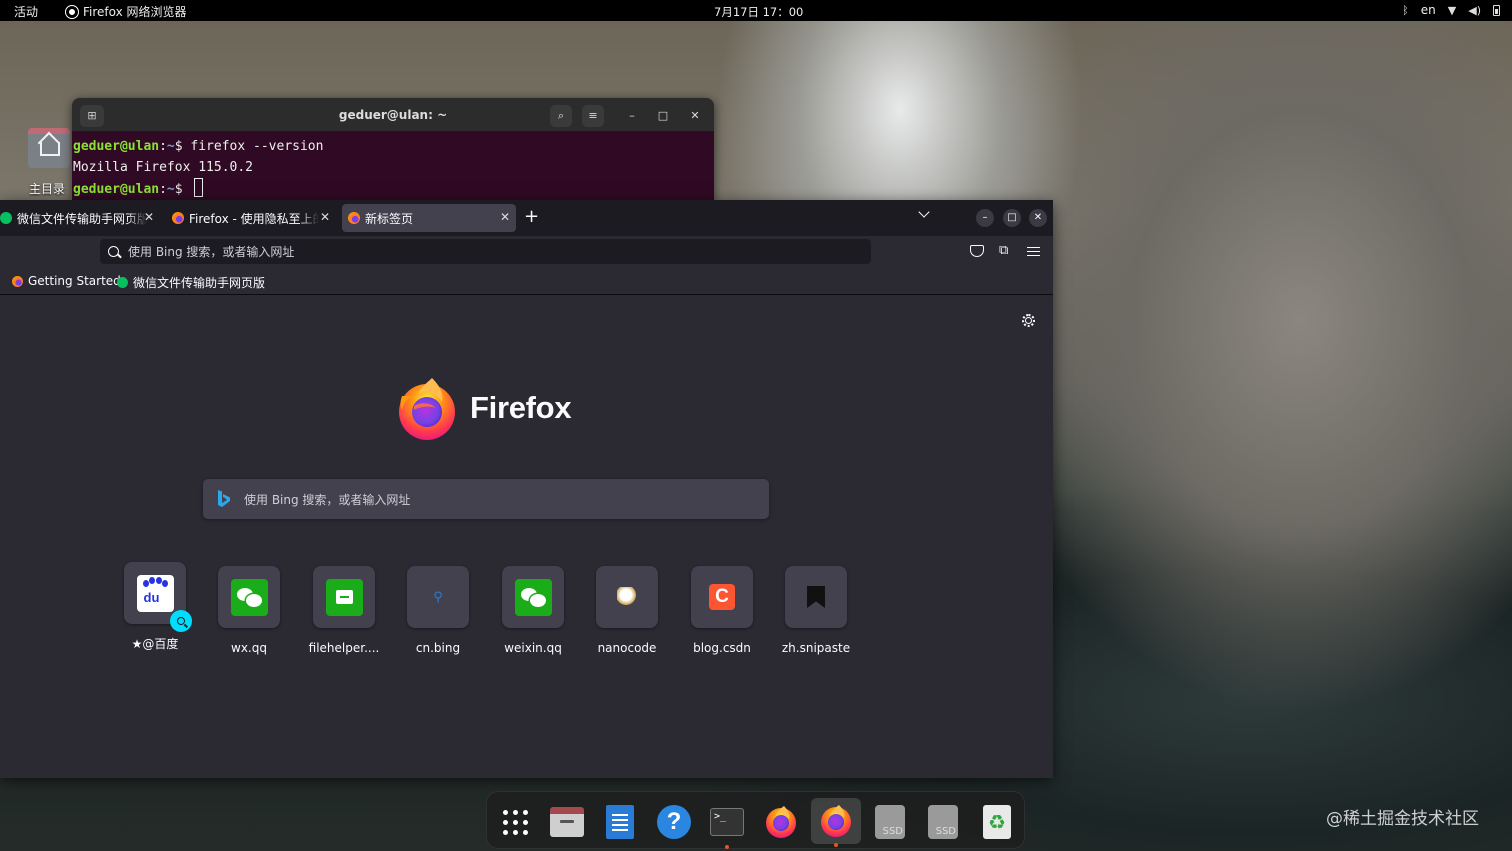 The height and width of the screenshot is (851, 1512). I want to click on firefox-icon, so click(836, 821).